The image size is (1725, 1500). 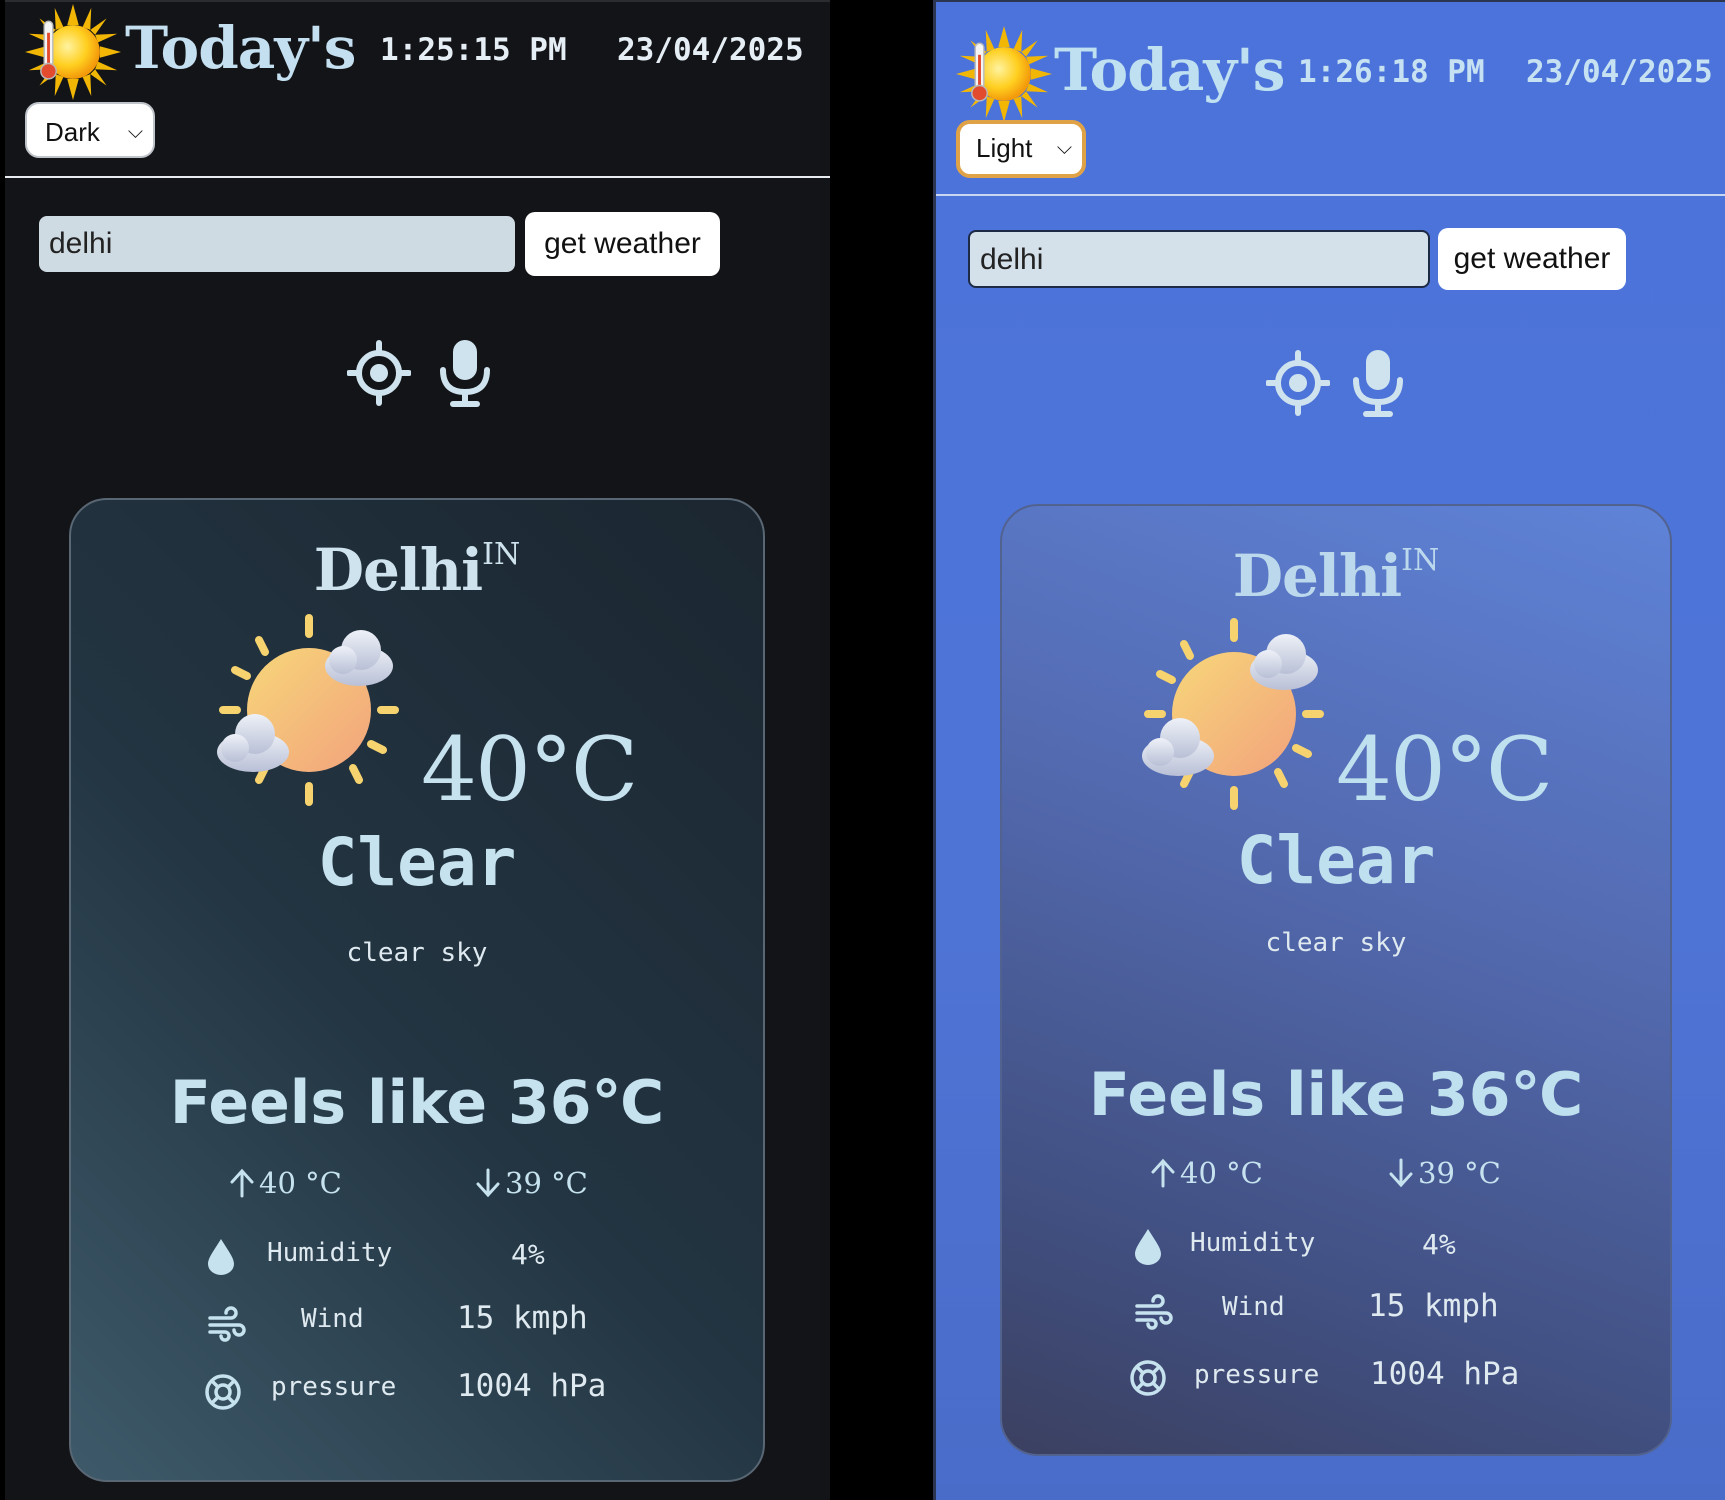 What do you see at coordinates (72, 132) in the screenshot?
I see `theme-select-value: Dark` at bounding box center [72, 132].